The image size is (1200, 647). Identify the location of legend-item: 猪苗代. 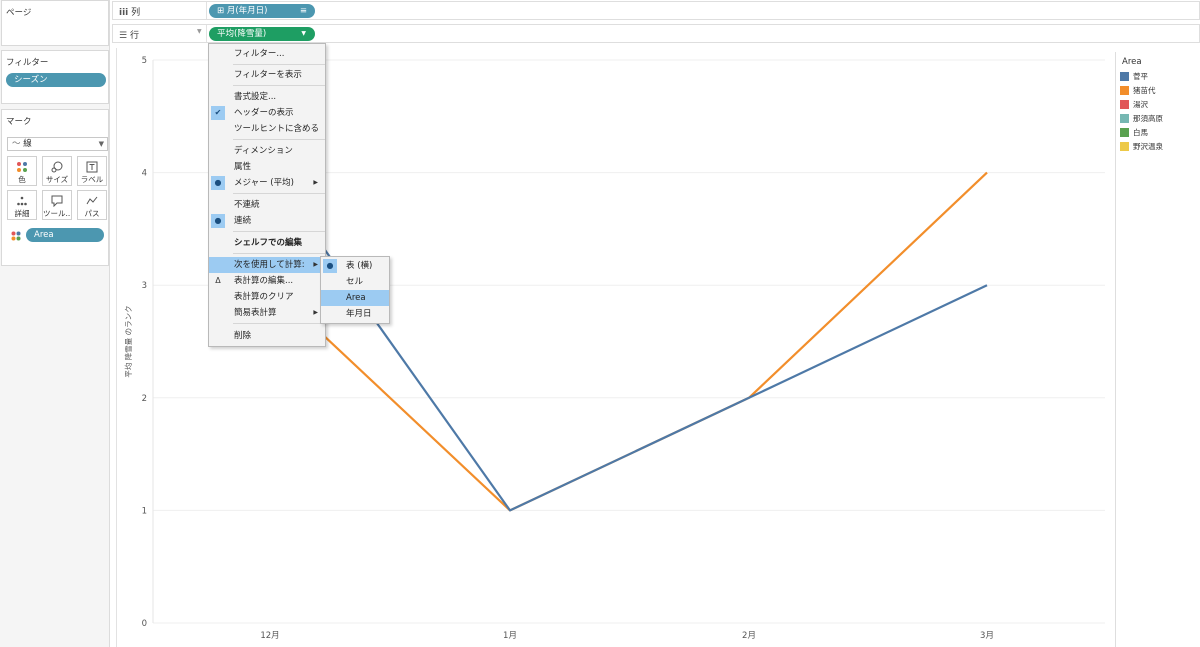
(1138, 91).